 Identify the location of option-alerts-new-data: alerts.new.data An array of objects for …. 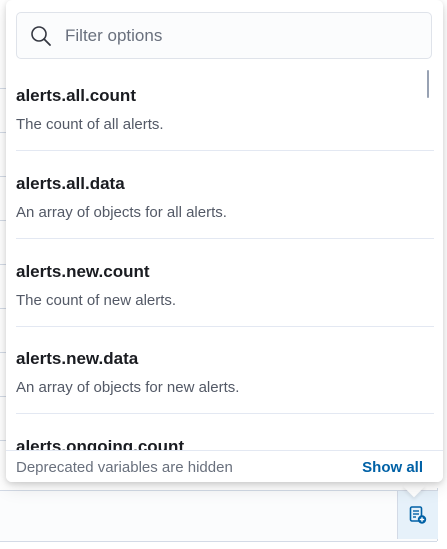
(225, 370).